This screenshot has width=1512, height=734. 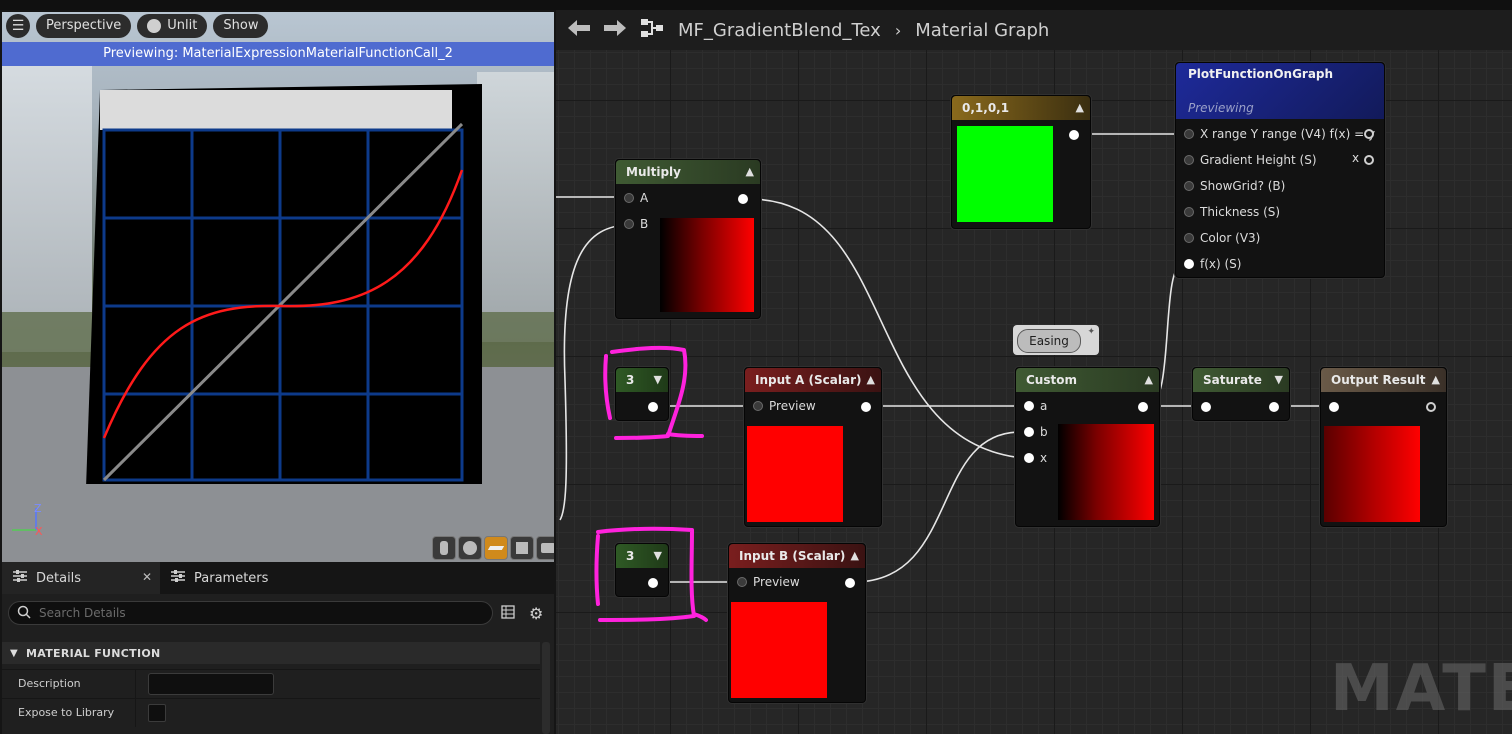 I want to click on plot-pin-showgrid: ShowGrid? (B), so click(x=1234, y=186).